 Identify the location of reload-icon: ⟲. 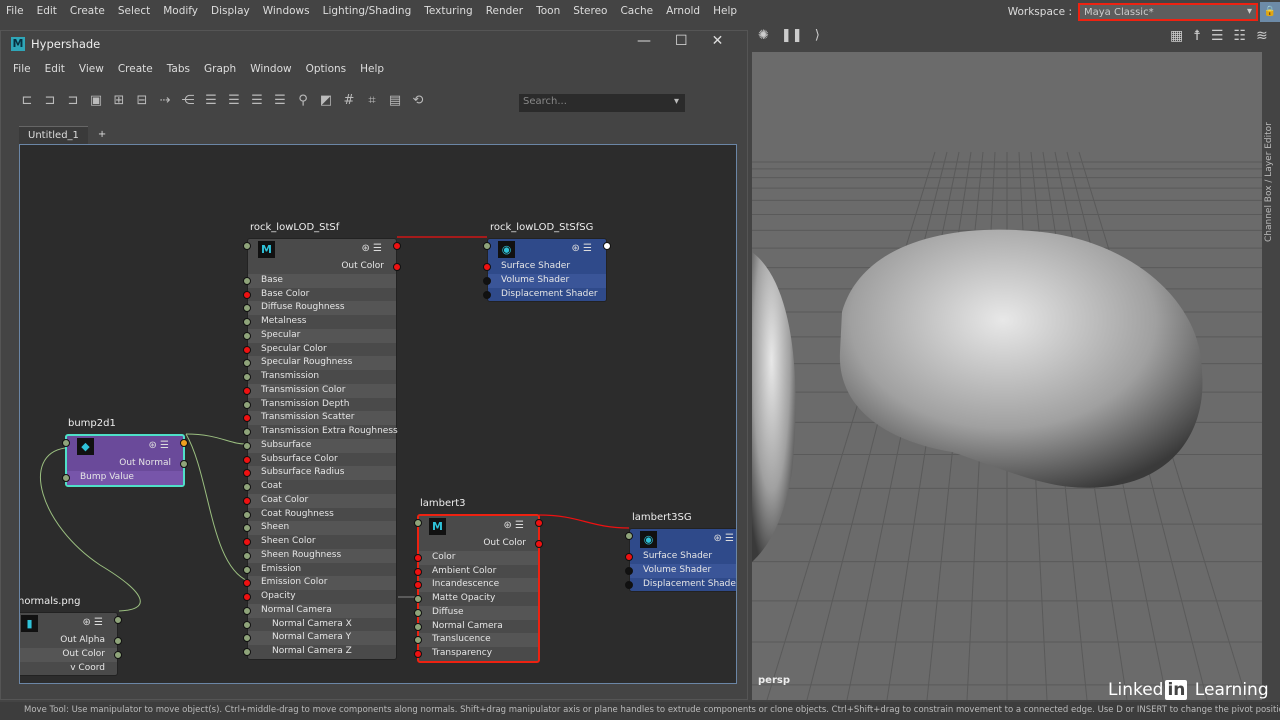
(418, 101).